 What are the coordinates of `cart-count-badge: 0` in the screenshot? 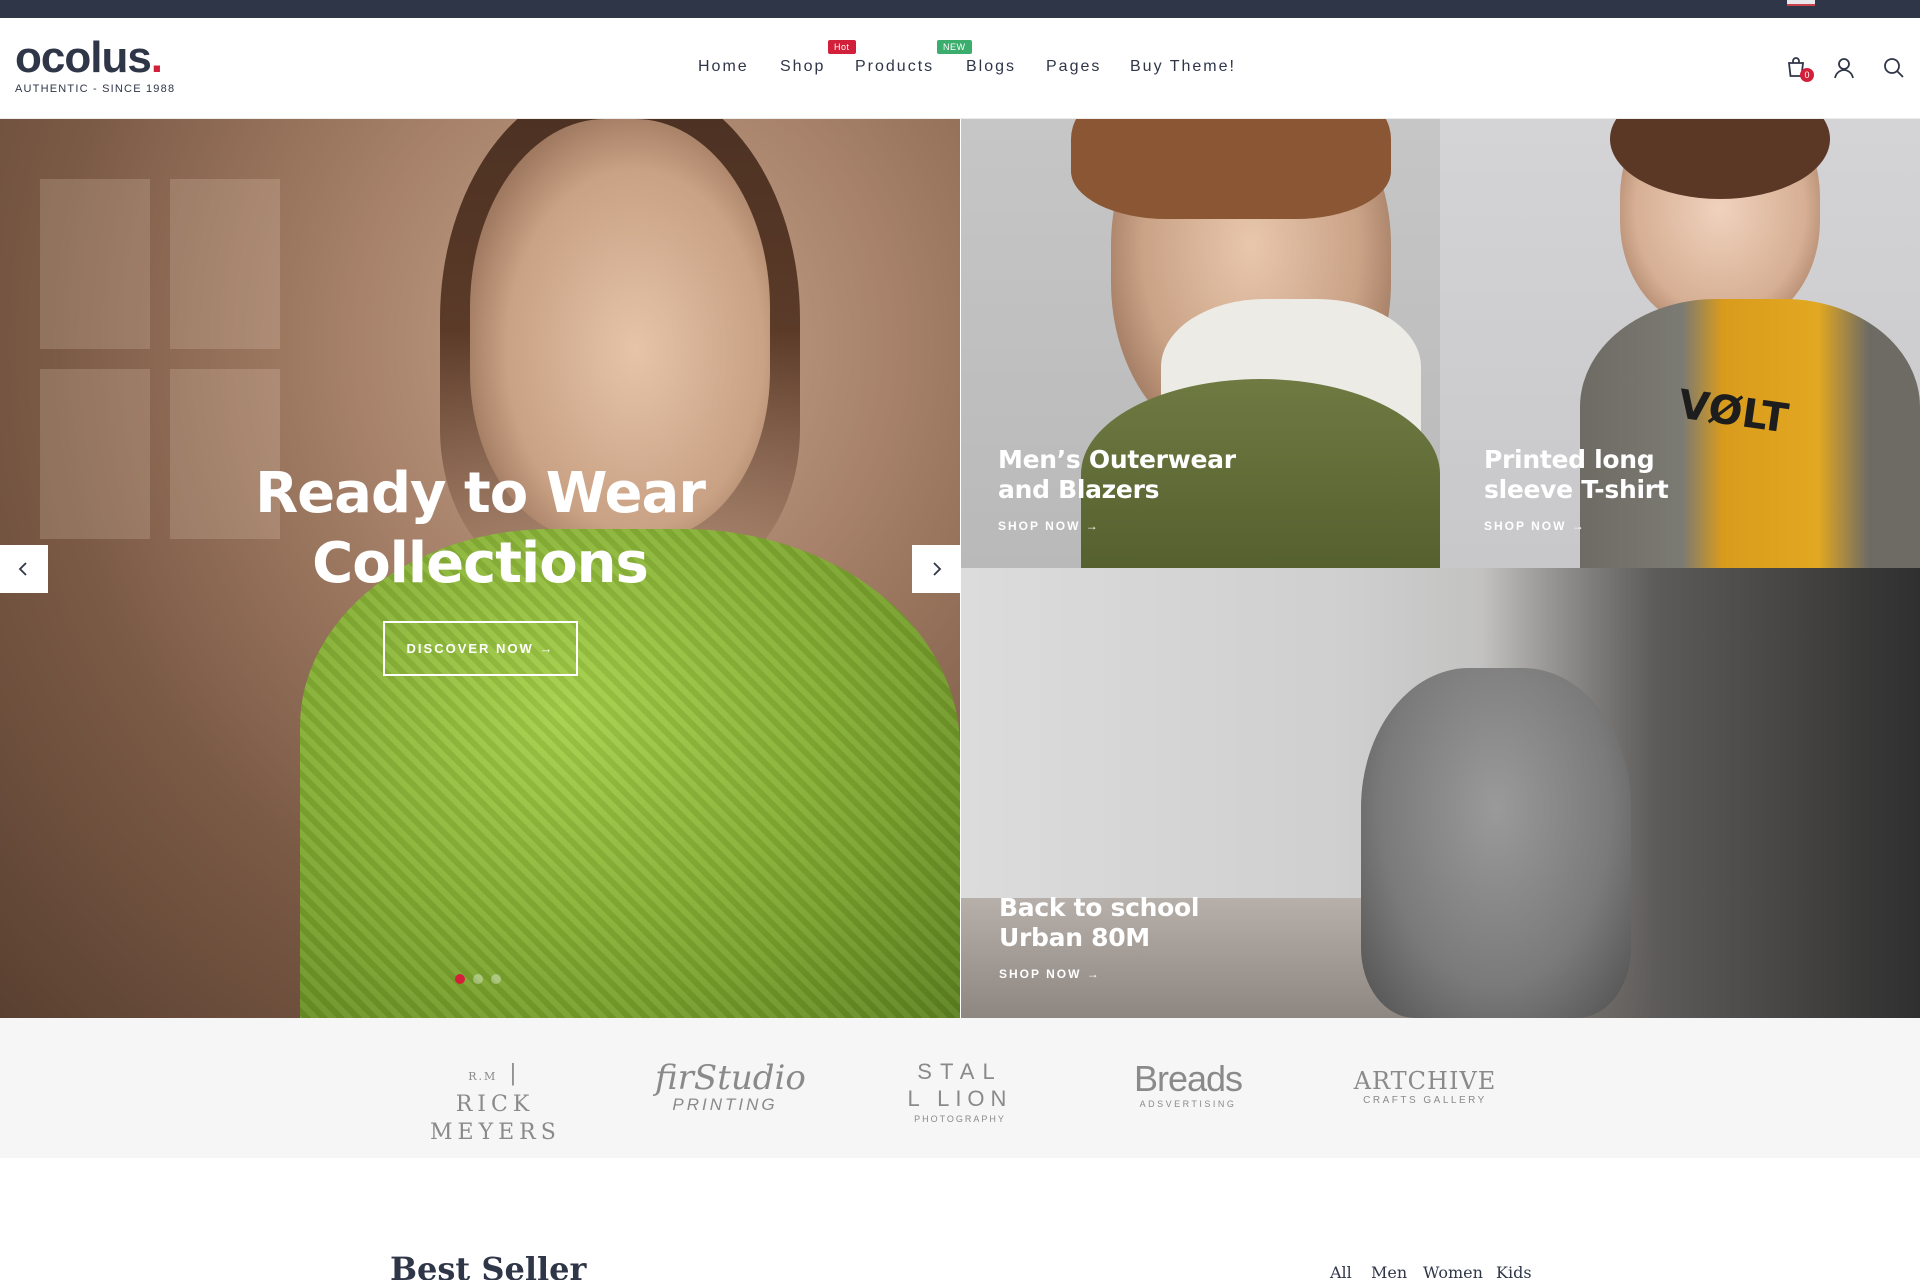 It's located at (1807, 75).